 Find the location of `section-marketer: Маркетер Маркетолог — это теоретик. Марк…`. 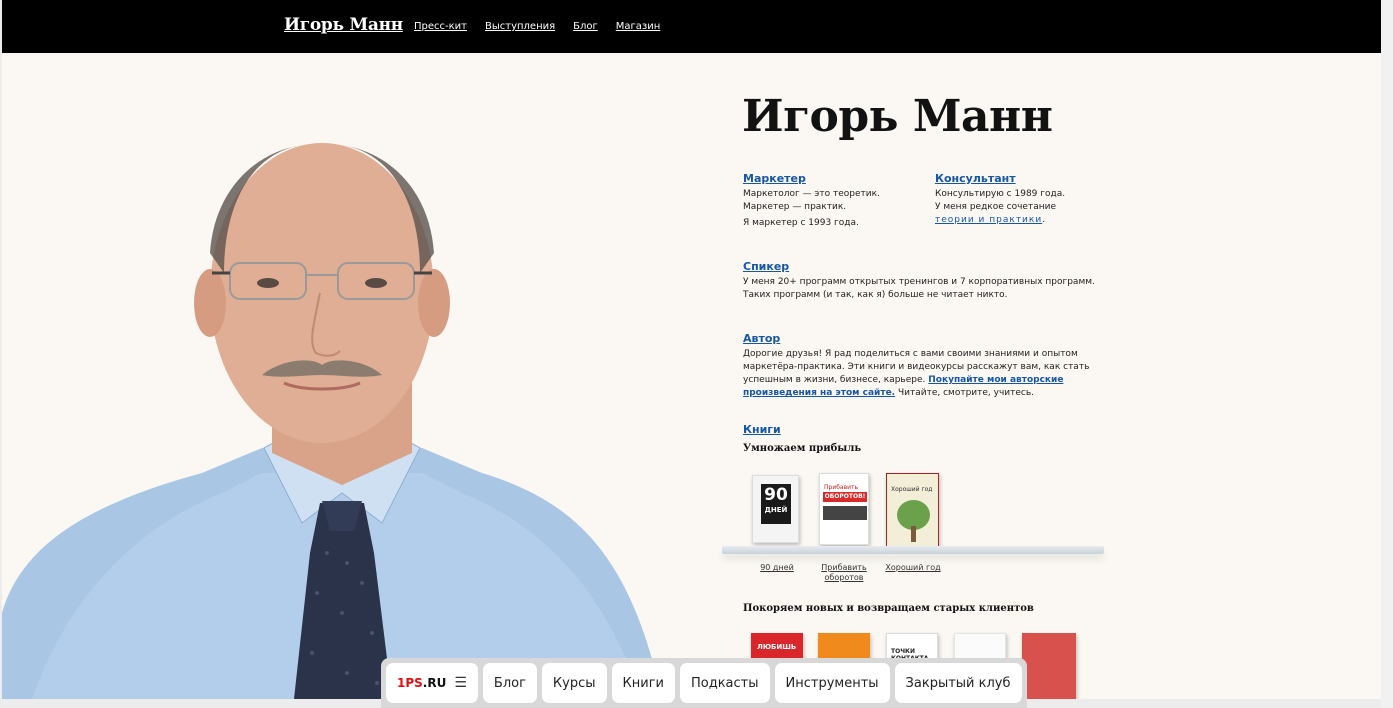

section-marketer: Маркетер Маркетолог — это теоретик. Марк… is located at coordinates (828, 198).